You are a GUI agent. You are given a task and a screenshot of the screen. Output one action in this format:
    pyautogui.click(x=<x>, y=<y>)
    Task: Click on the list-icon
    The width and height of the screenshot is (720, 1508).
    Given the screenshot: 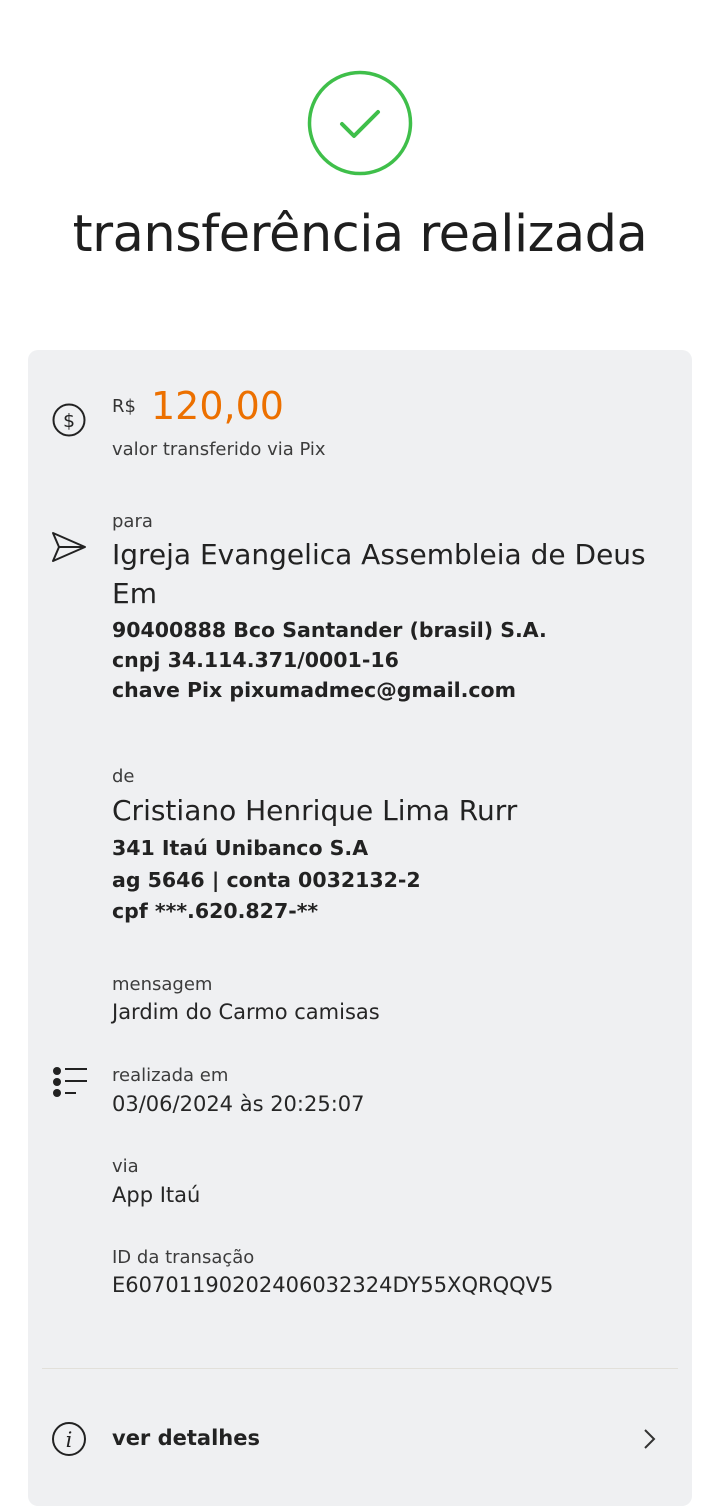 What is the action you would take?
    pyautogui.click(x=70, y=1082)
    